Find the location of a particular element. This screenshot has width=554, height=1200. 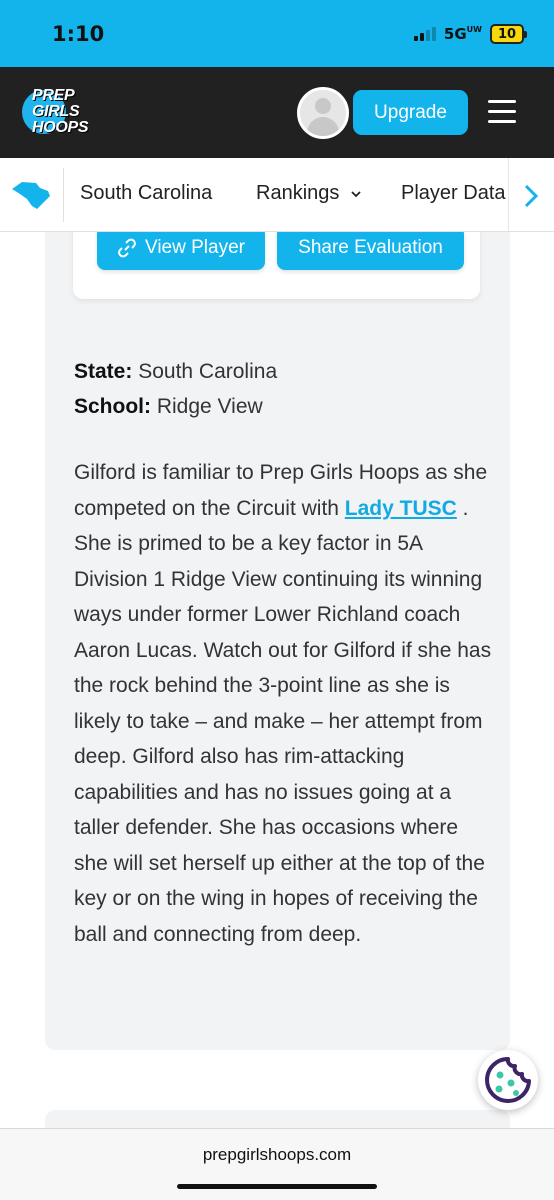

status-time: 1:10 is located at coordinates (78, 34).